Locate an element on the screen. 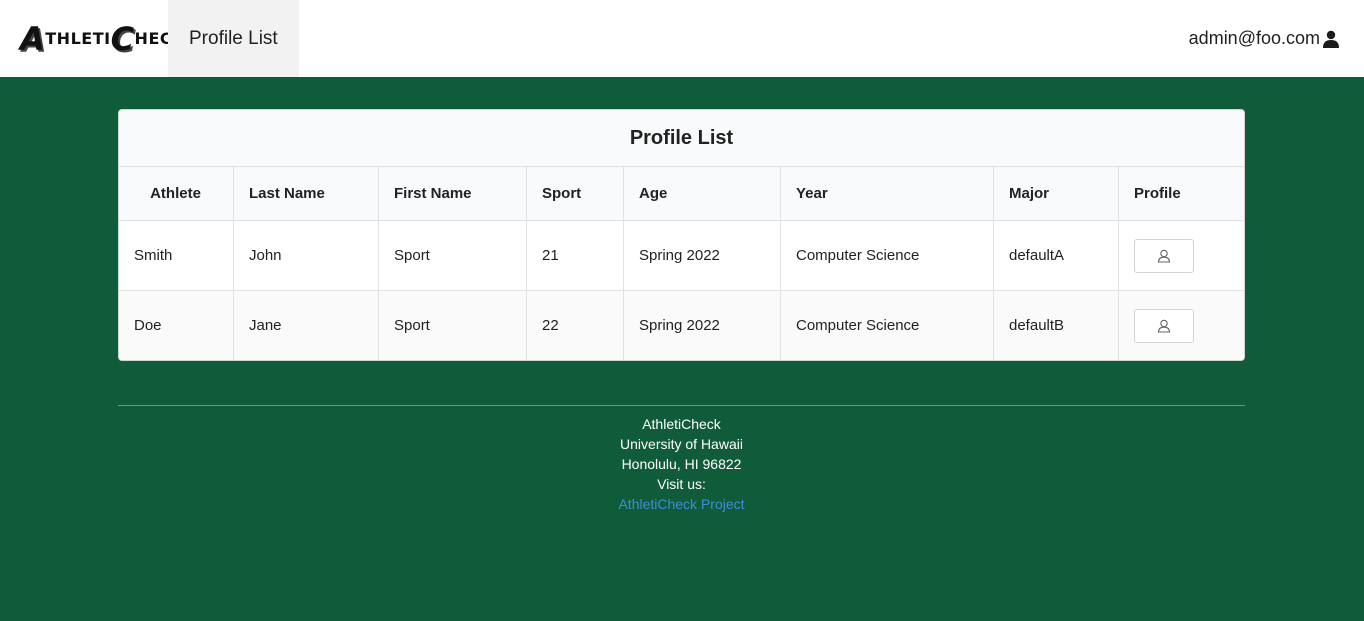 This screenshot has width=1364, height=621. nav-profile-list-label: Profile List is located at coordinates (233, 38).